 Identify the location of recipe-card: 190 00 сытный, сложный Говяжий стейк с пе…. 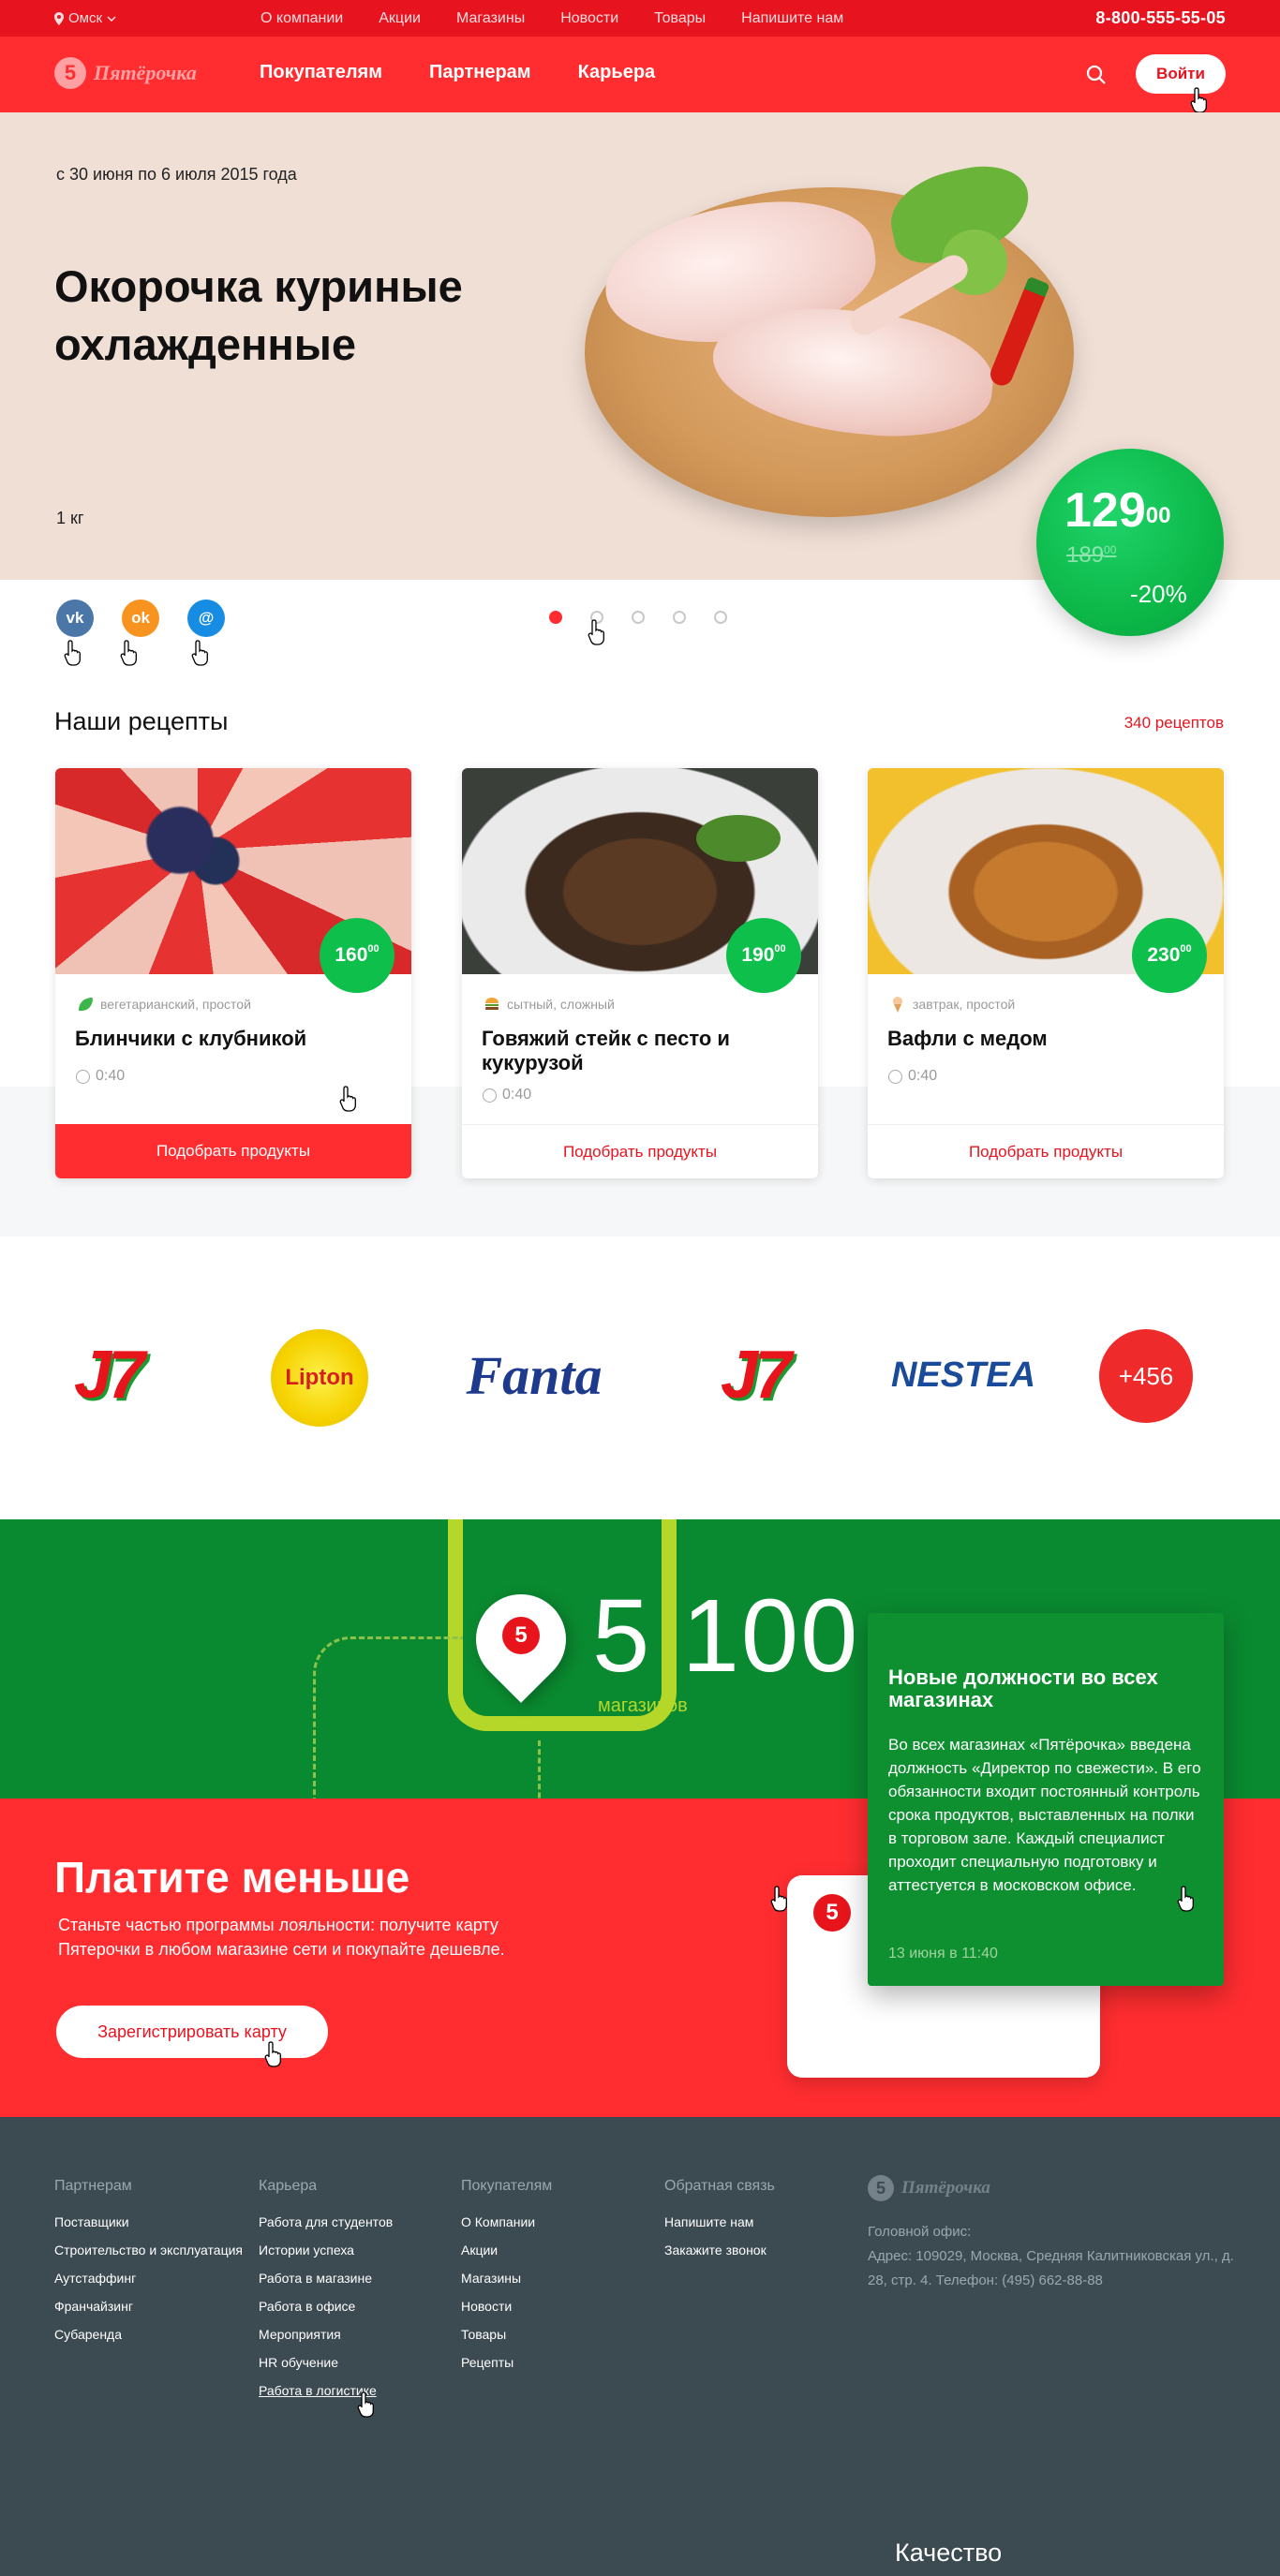
(640, 973).